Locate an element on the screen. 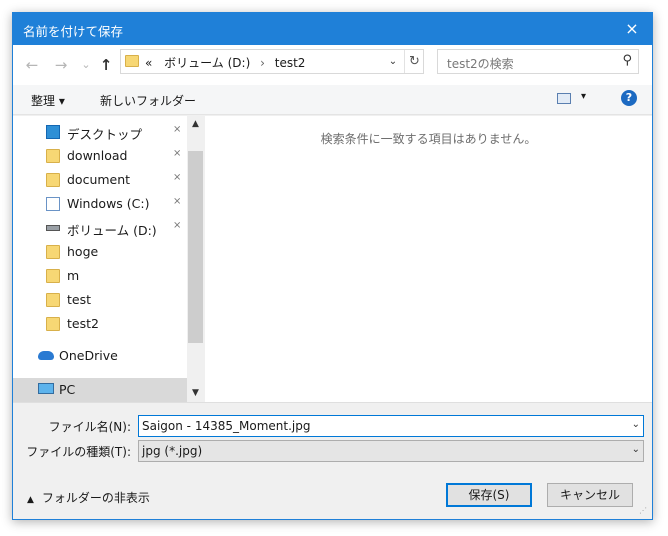 The image size is (668, 536). title-bar: 名前を付けて保存 × is located at coordinates (332, 29).